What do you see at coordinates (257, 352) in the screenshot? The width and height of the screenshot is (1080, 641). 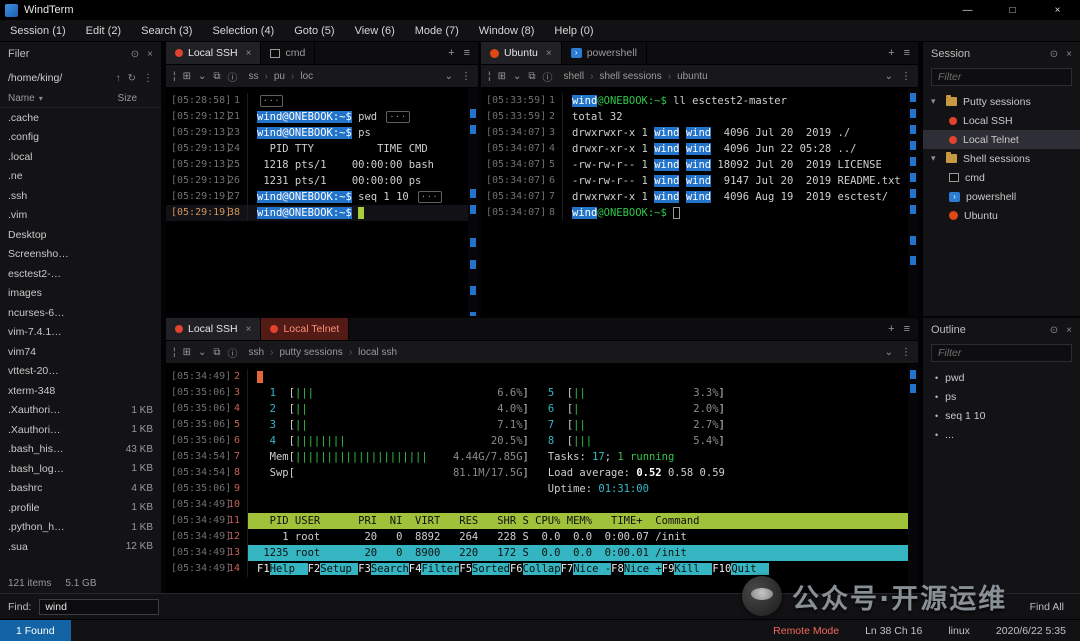 I see `breadcrumb-item: ssh` at bounding box center [257, 352].